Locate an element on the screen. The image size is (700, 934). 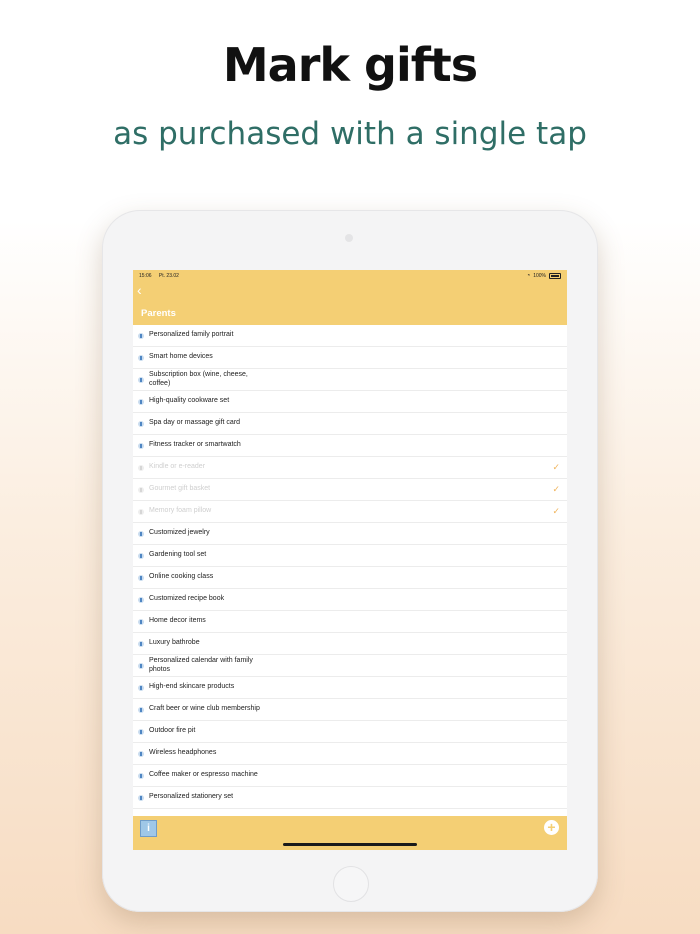
gift-label: Personalized calendar with family photos is located at coordinates (201, 665).